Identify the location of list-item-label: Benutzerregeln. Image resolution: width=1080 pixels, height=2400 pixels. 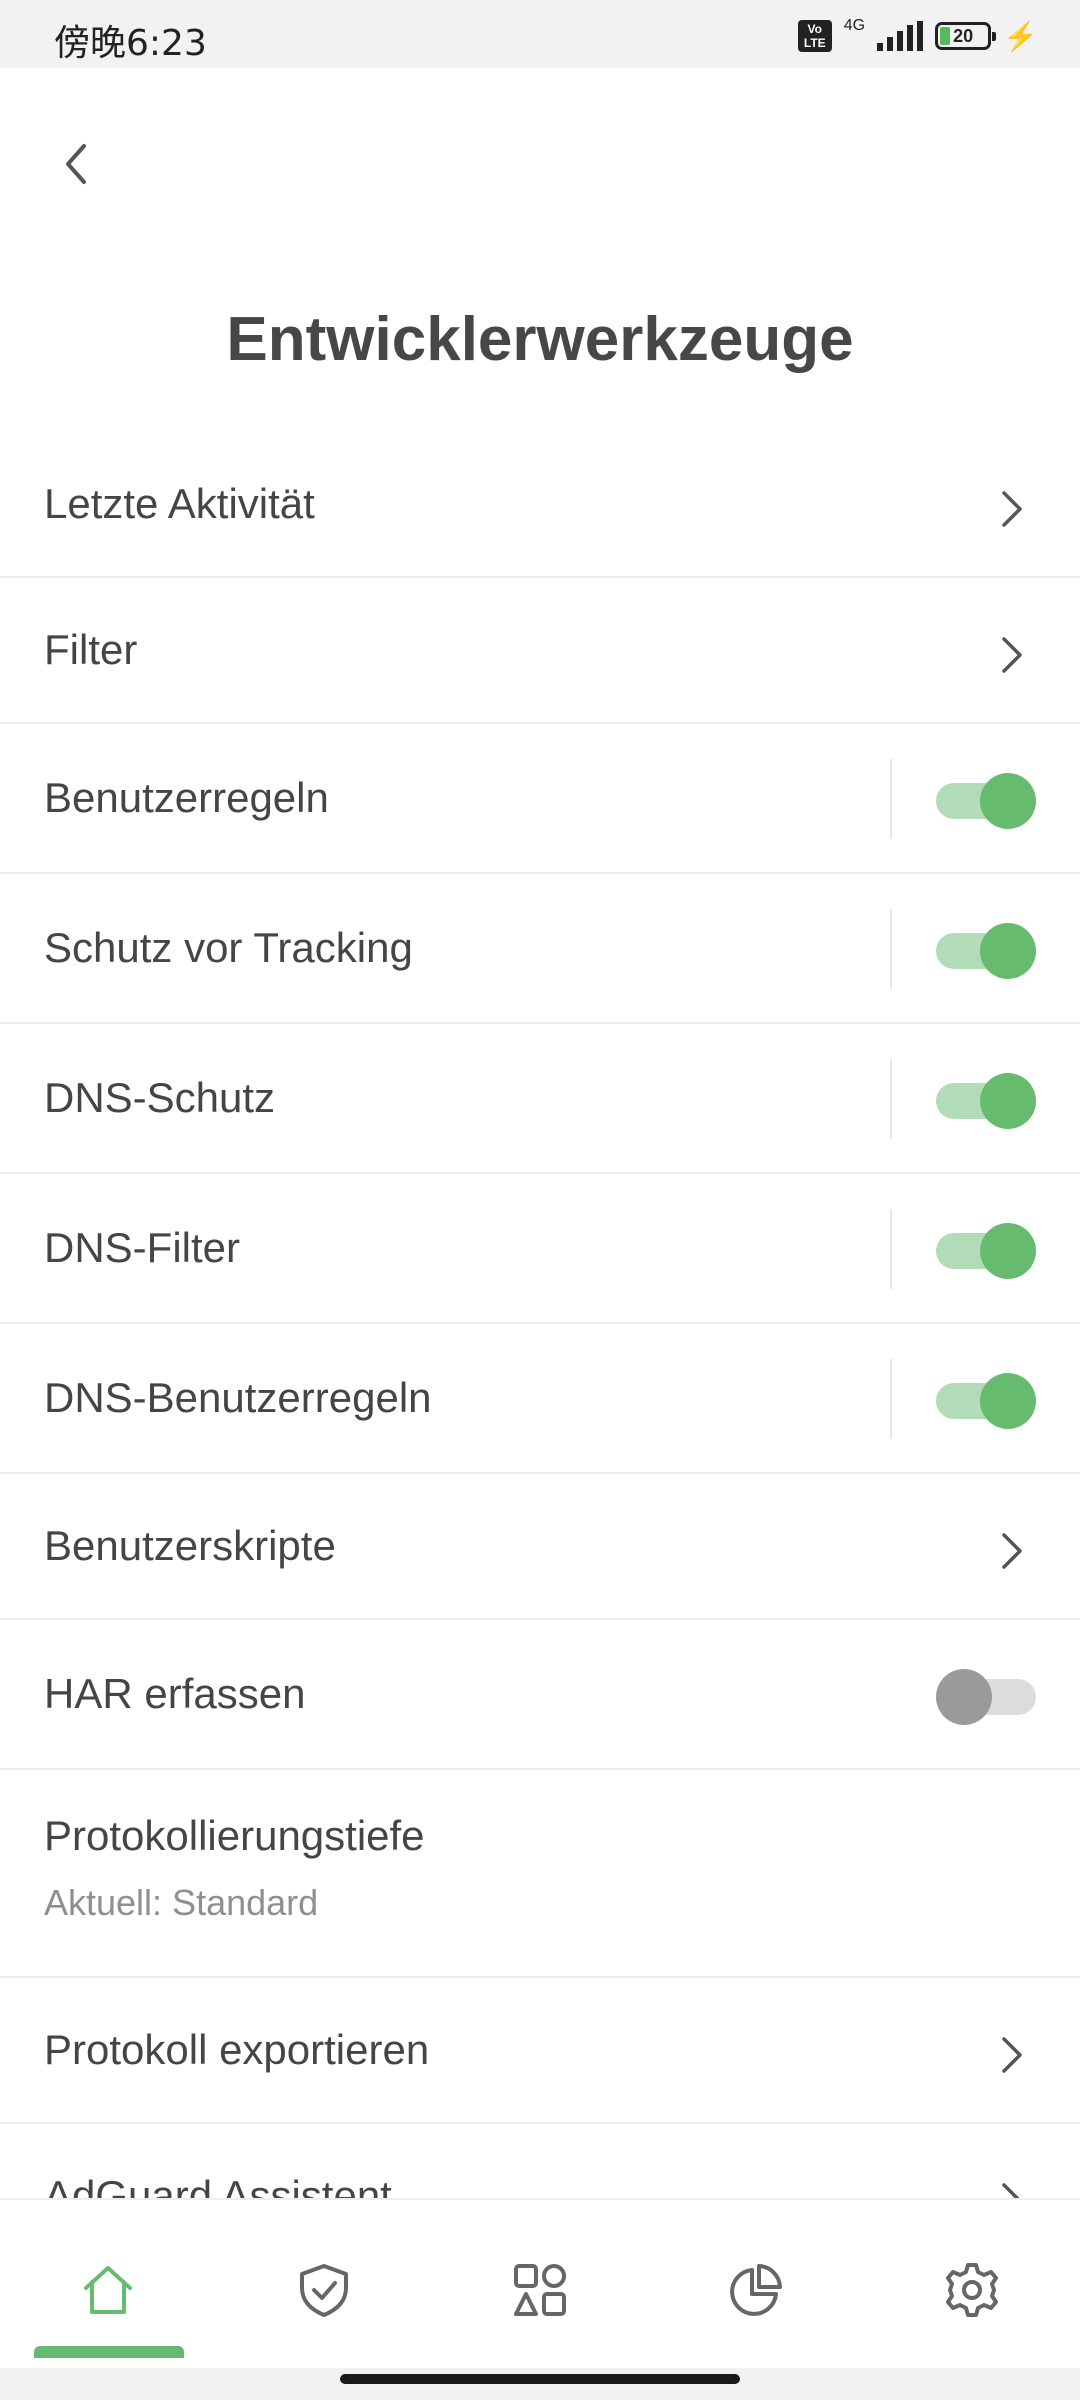
(186, 797).